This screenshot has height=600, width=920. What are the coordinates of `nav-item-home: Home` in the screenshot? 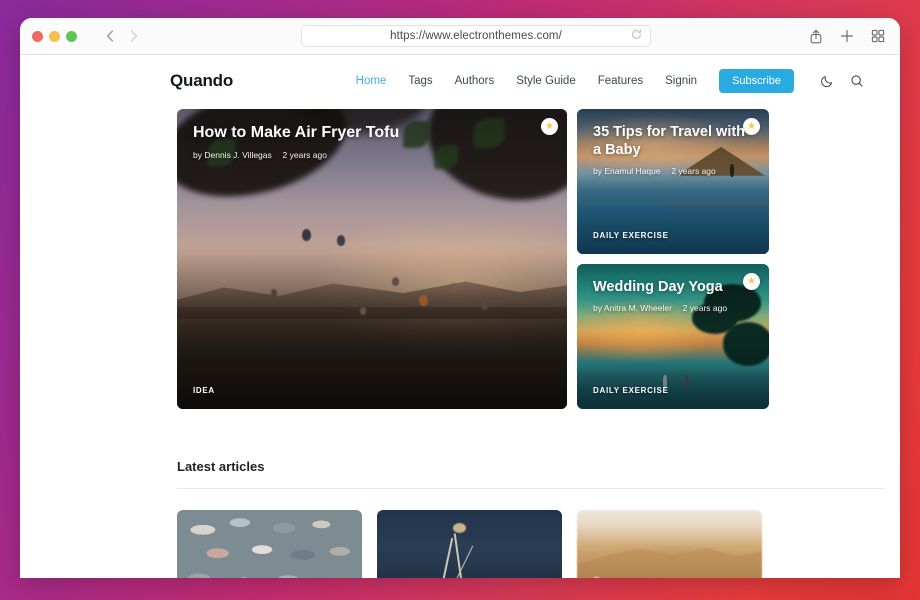 It's located at (371, 81).